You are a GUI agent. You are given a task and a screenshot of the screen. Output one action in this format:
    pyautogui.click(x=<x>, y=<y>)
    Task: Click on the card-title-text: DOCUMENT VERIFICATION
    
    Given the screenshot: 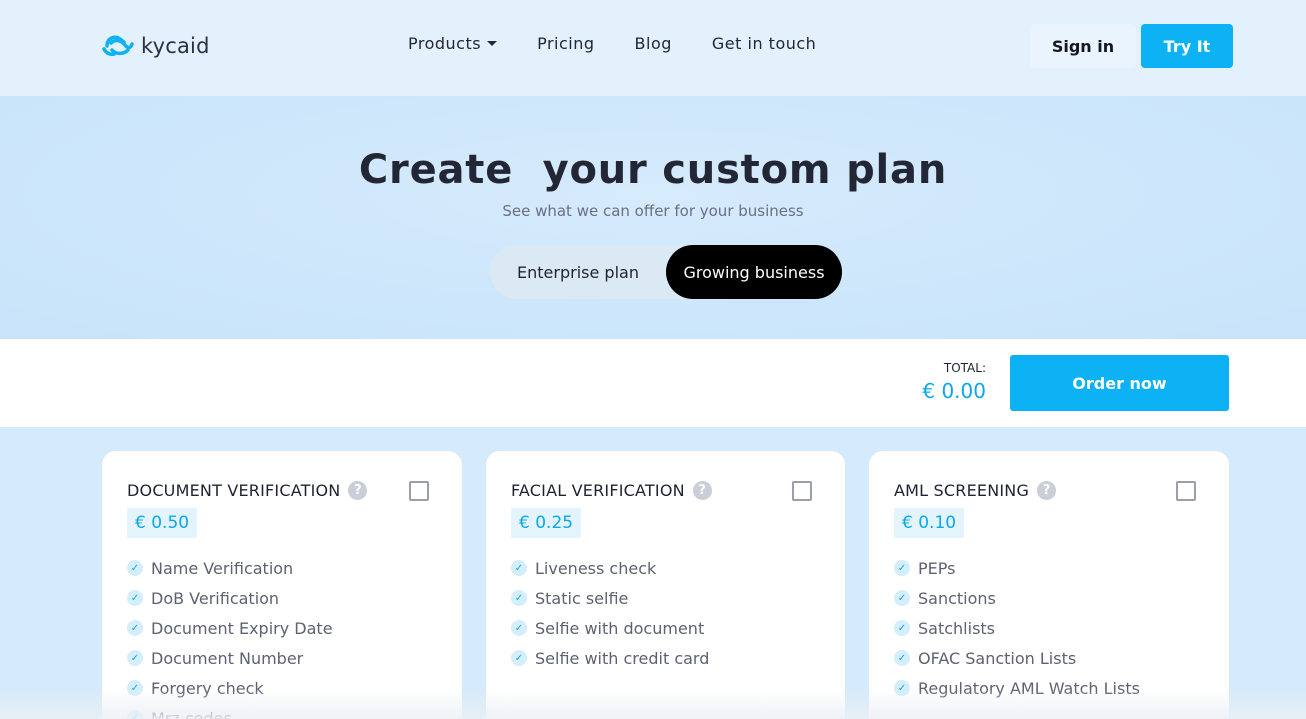 What is the action you would take?
    pyautogui.click(x=234, y=490)
    